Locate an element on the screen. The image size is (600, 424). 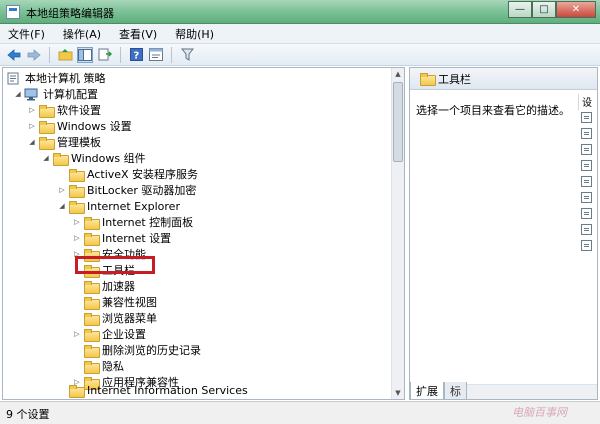
detail-tabs: 扩展 标 is located at coordinates (438, 390).